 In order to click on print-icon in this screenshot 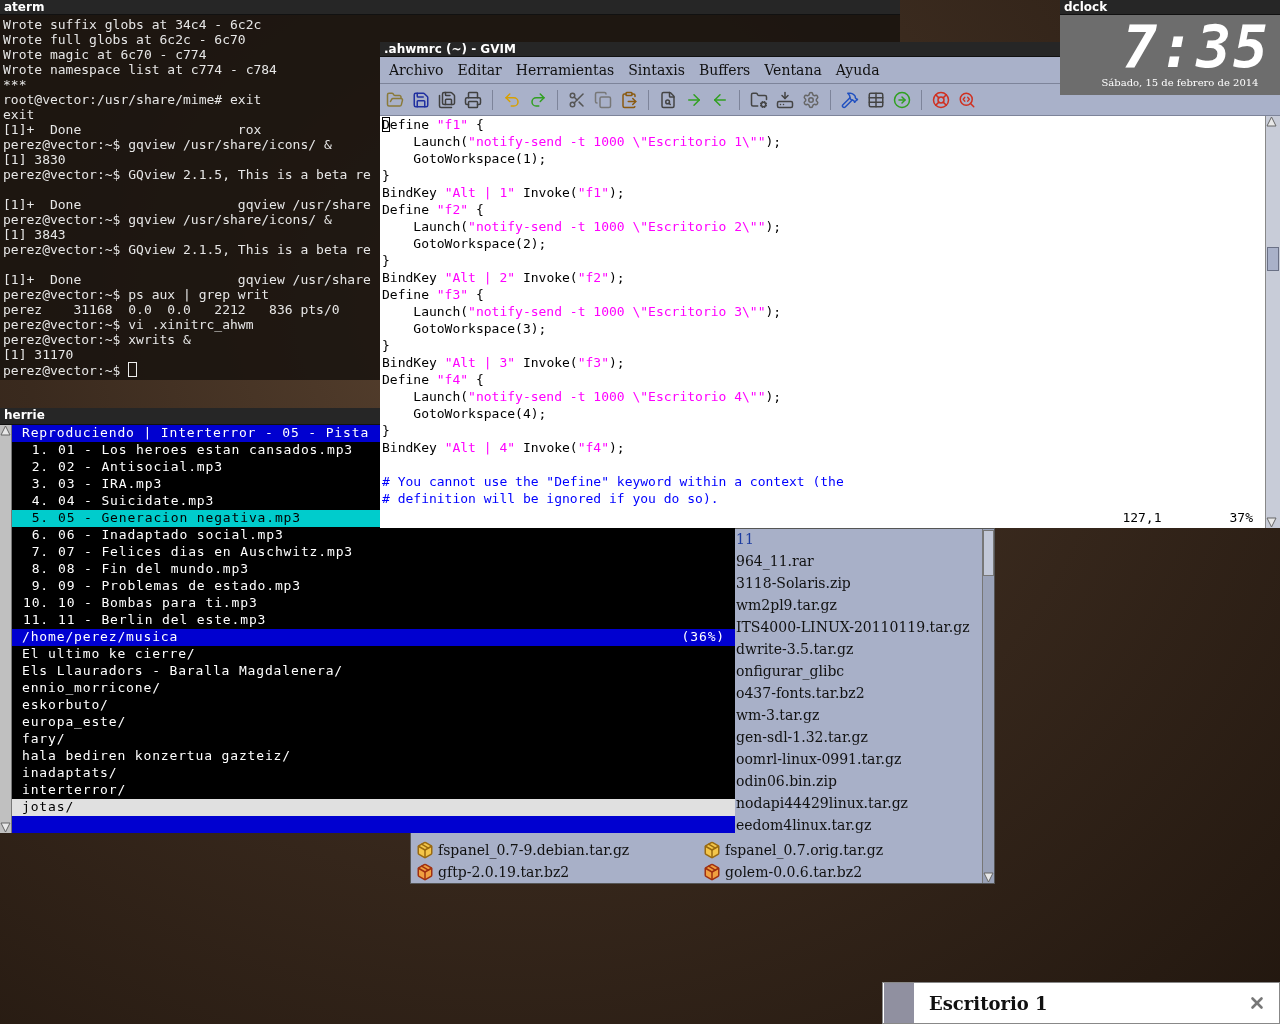, I will do `click(473, 99)`.